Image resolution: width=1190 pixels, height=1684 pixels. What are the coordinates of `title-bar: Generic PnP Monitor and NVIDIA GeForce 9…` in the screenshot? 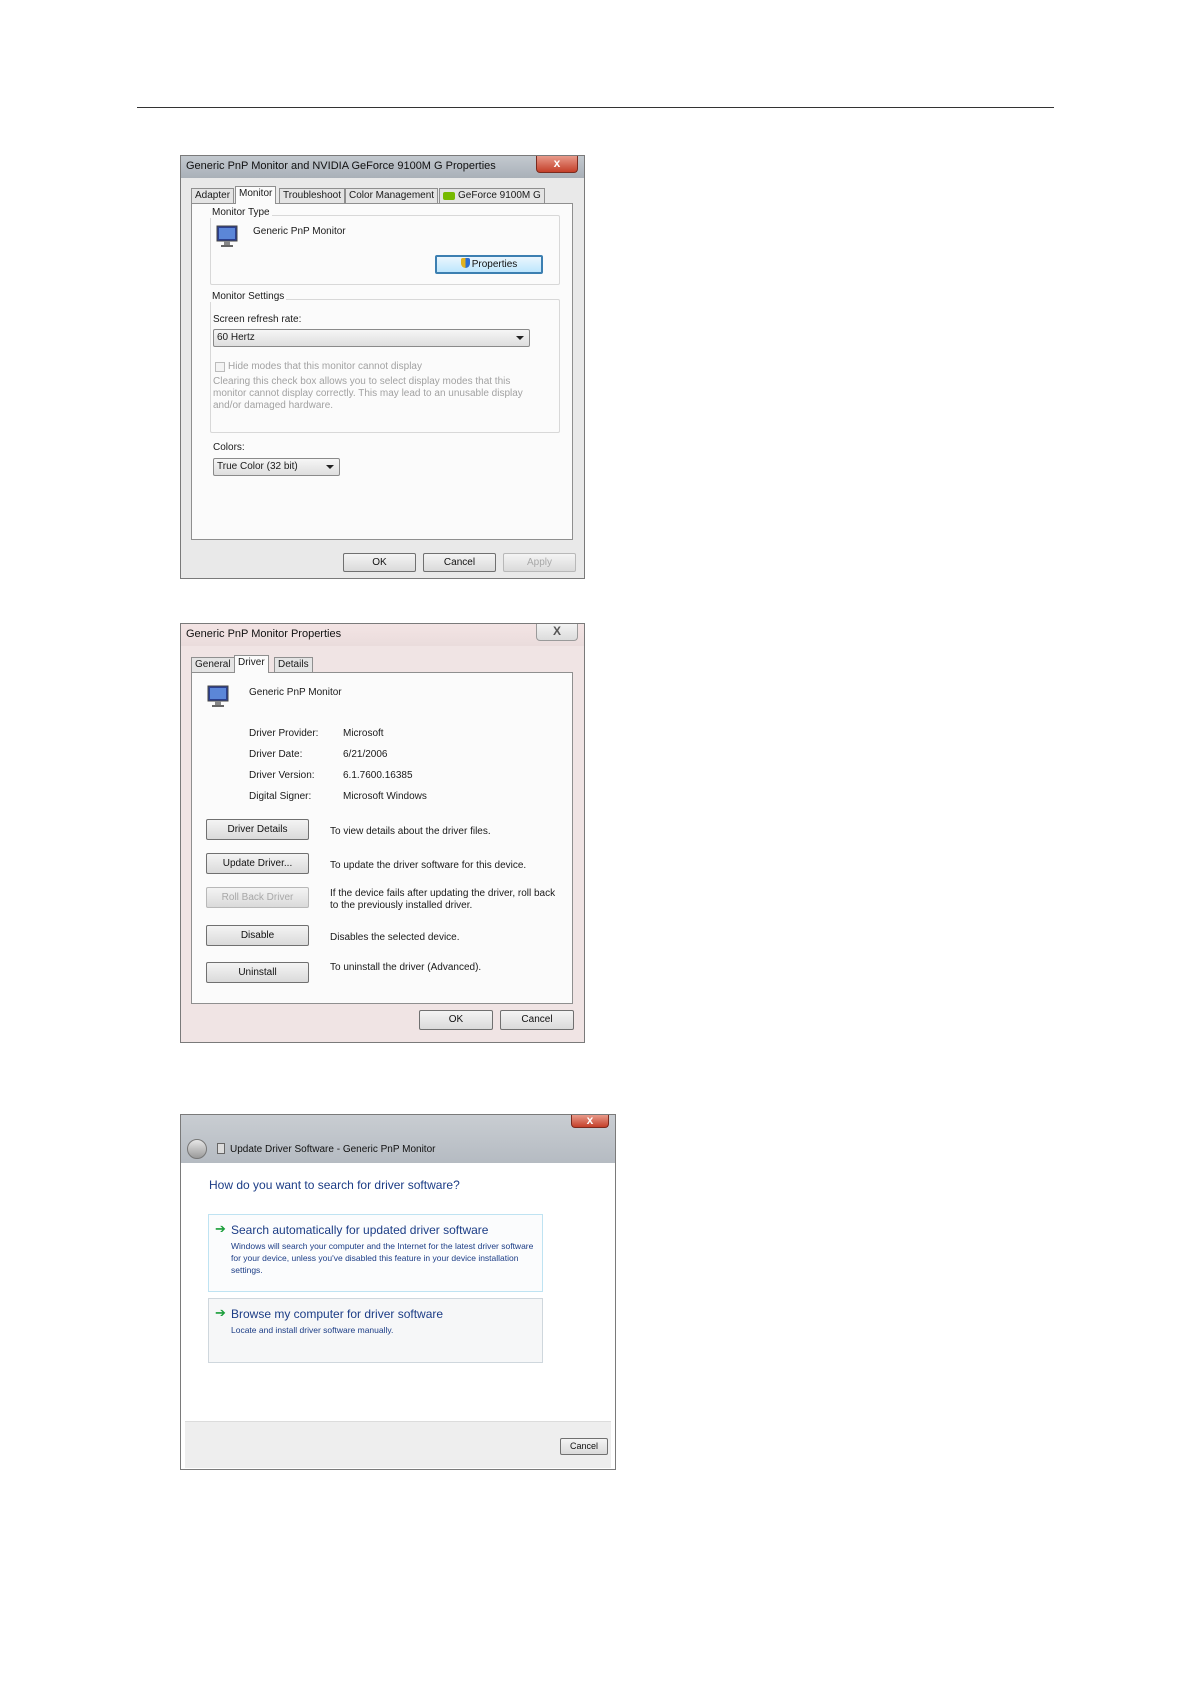 It's located at (382, 167).